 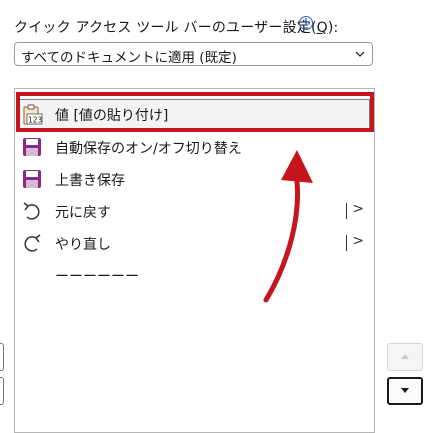 I want to click on annotation-arrow, so click(x=288, y=226).